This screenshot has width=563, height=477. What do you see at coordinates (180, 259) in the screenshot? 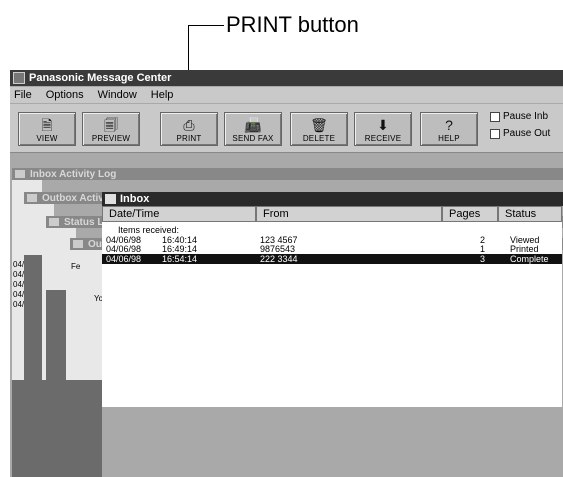
I see `row-time: 16:54:14` at bounding box center [180, 259].